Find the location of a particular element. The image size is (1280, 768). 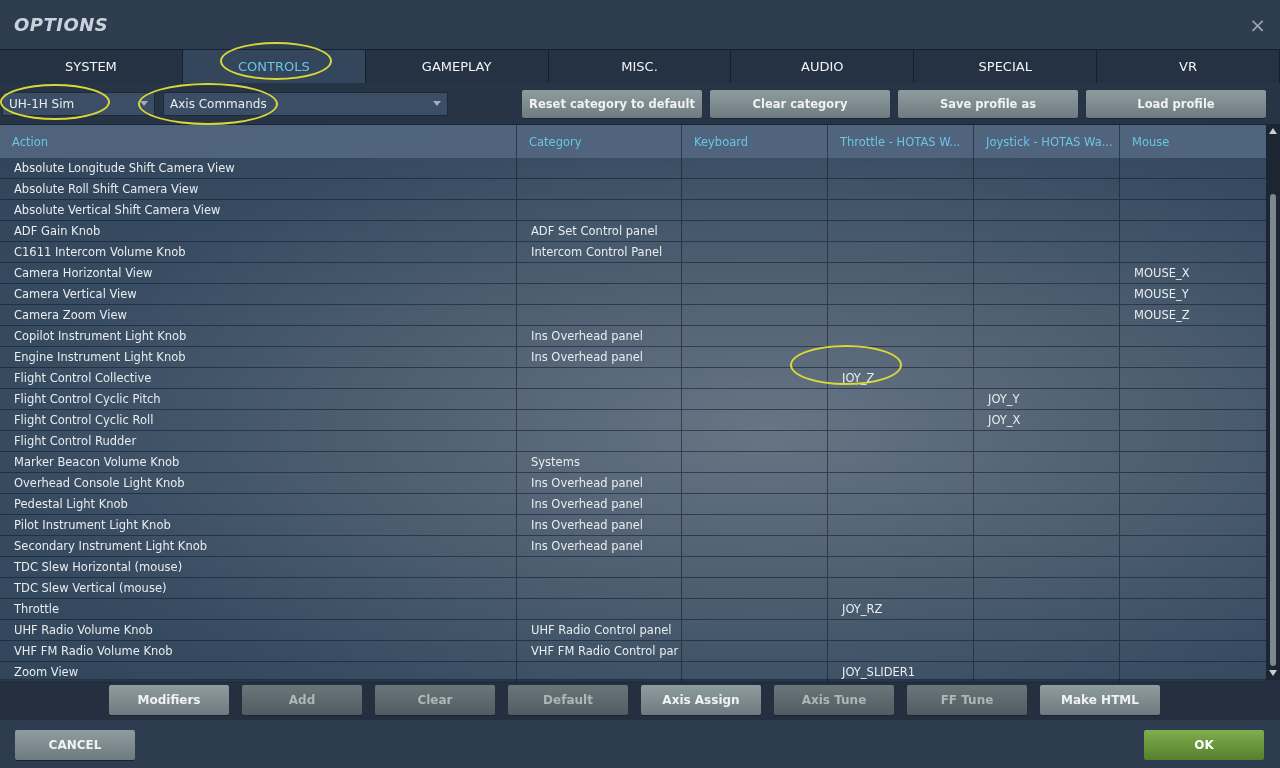

aircraft-dropdown: UH-1H Sim is located at coordinates (78, 103).